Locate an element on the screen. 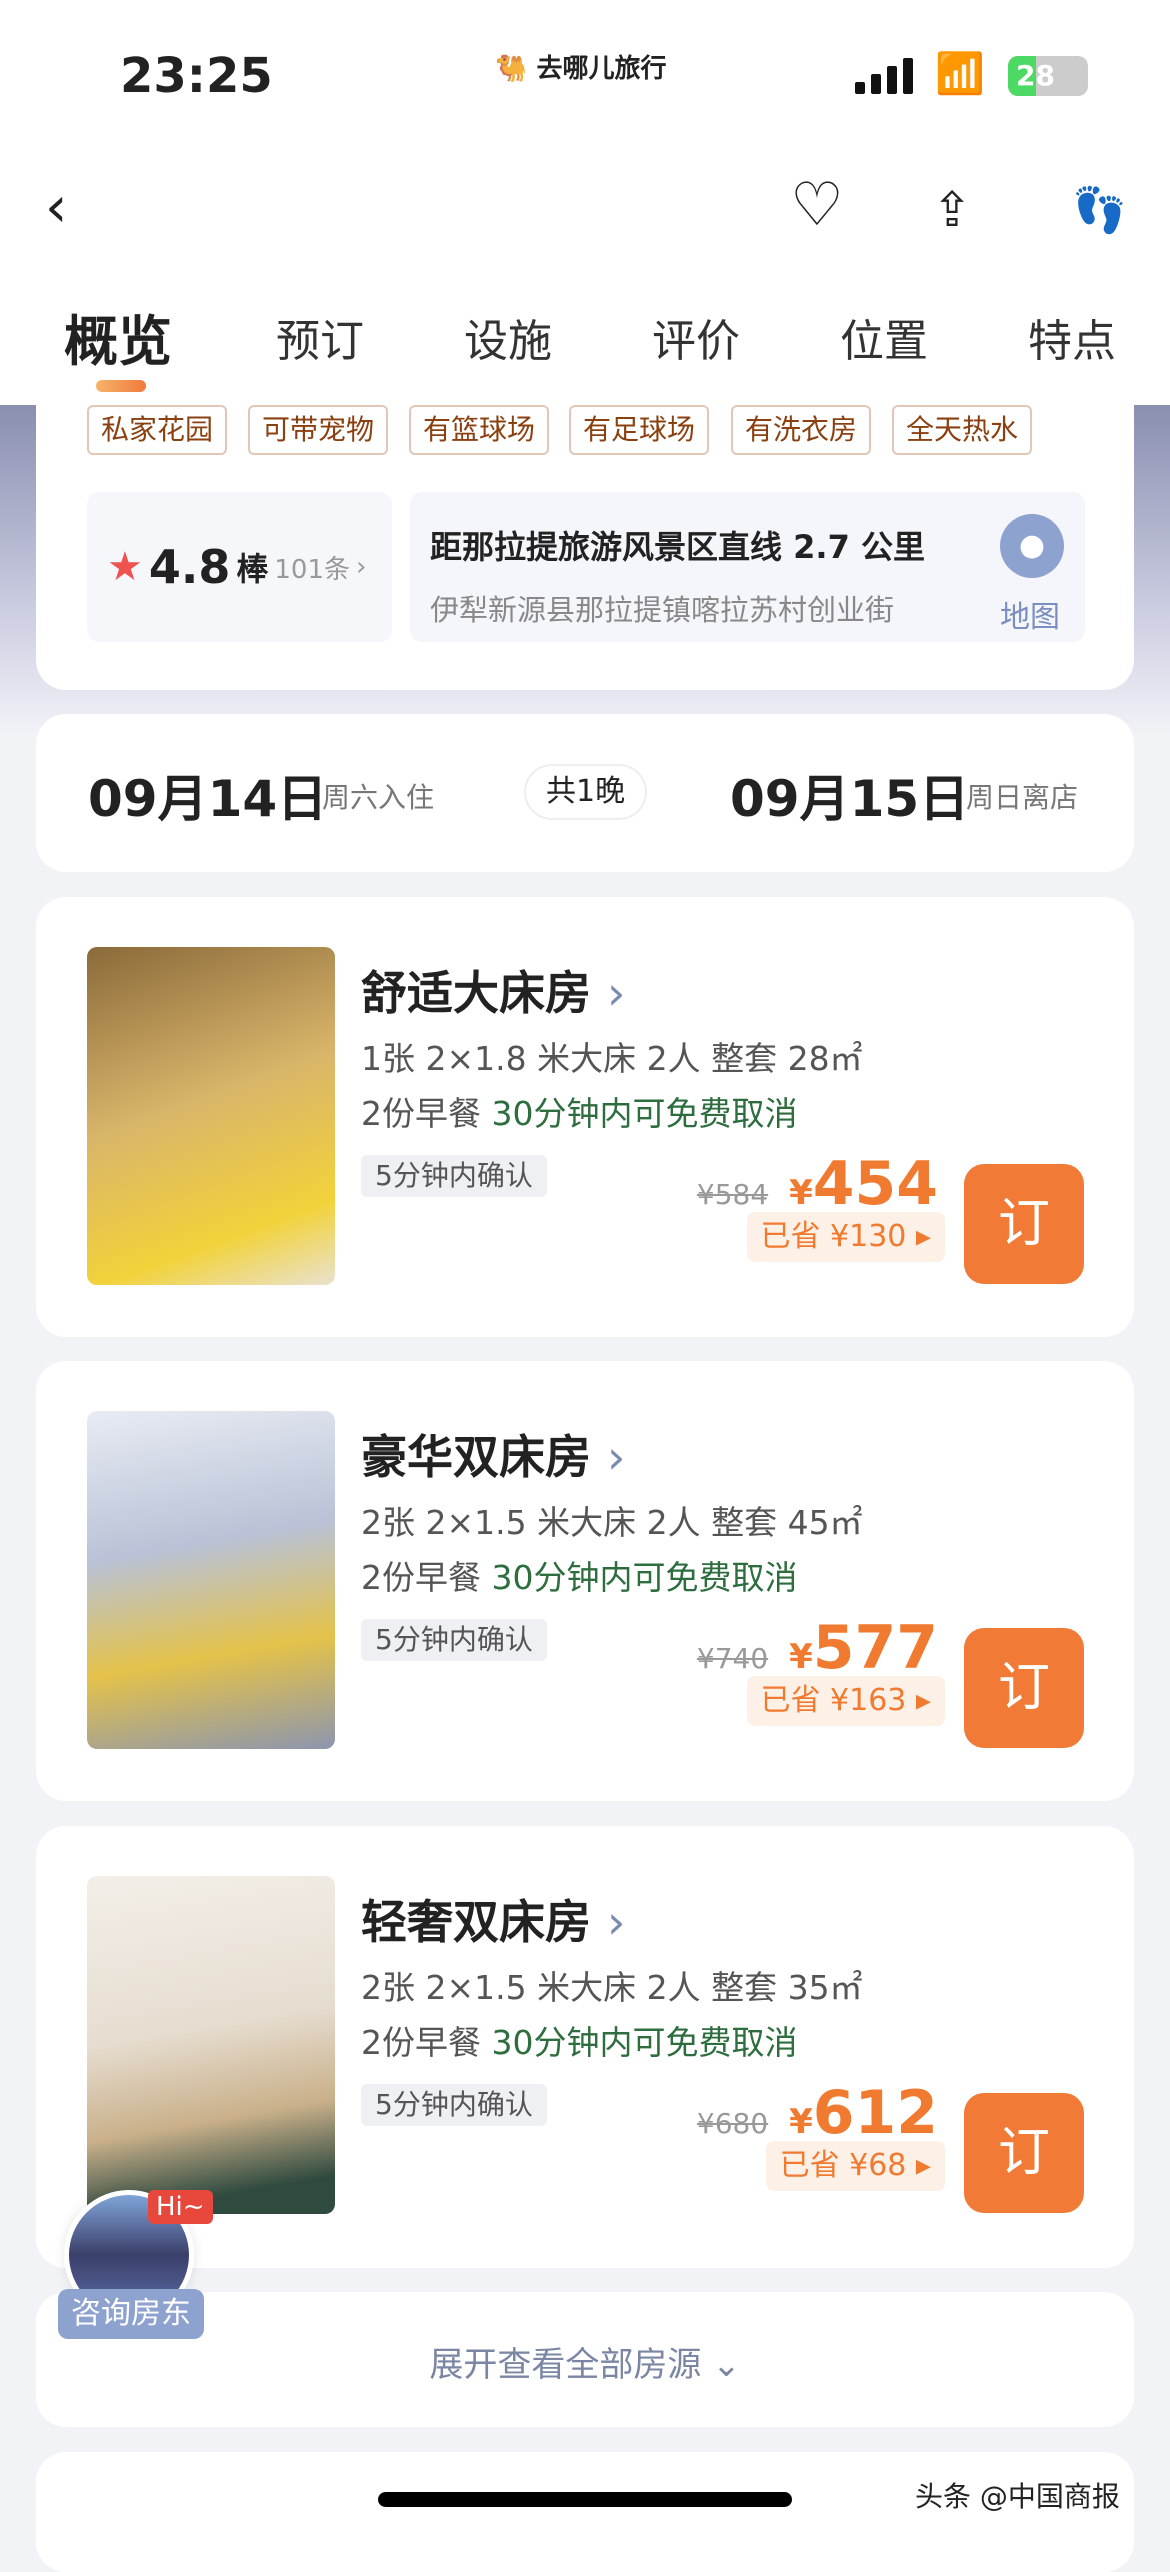 The image size is (1170, 2572). location-summary: 距那拉提旅游风景区直线 2.7 公里 伊犁新源县那拉提镇喀拉苏村创业街 ● 地图 is located at coordinates (747, 567).